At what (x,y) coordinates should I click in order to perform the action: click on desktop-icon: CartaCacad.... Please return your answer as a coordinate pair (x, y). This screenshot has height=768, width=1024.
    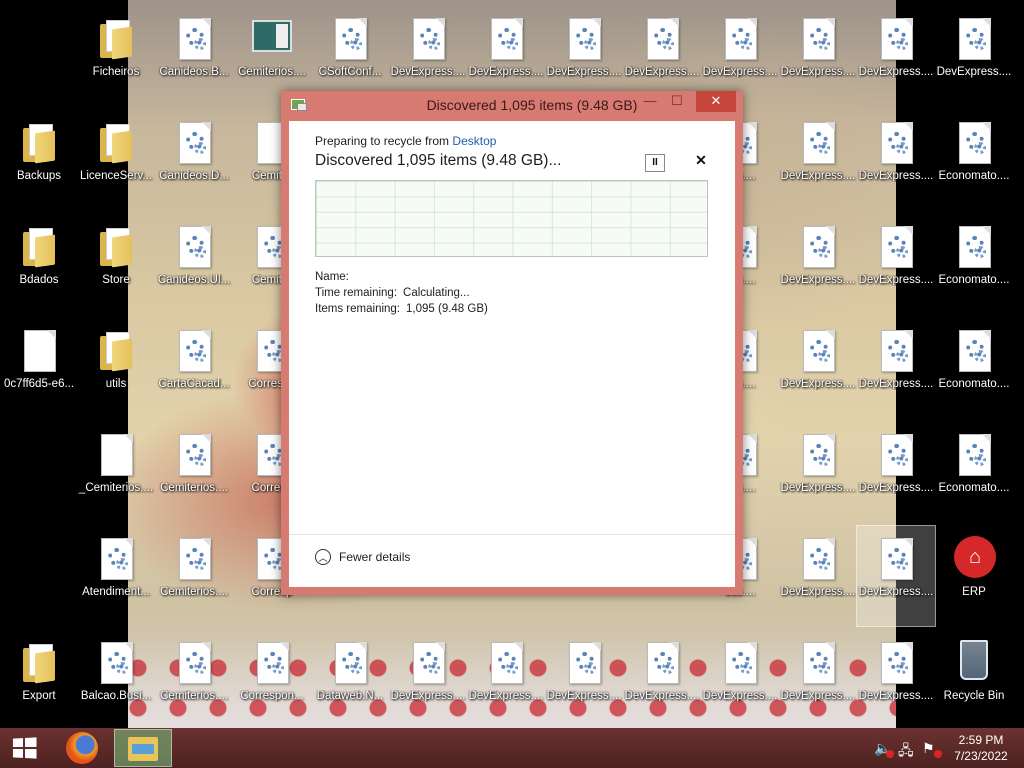
    Looking at the image, I should click on (194, 368).